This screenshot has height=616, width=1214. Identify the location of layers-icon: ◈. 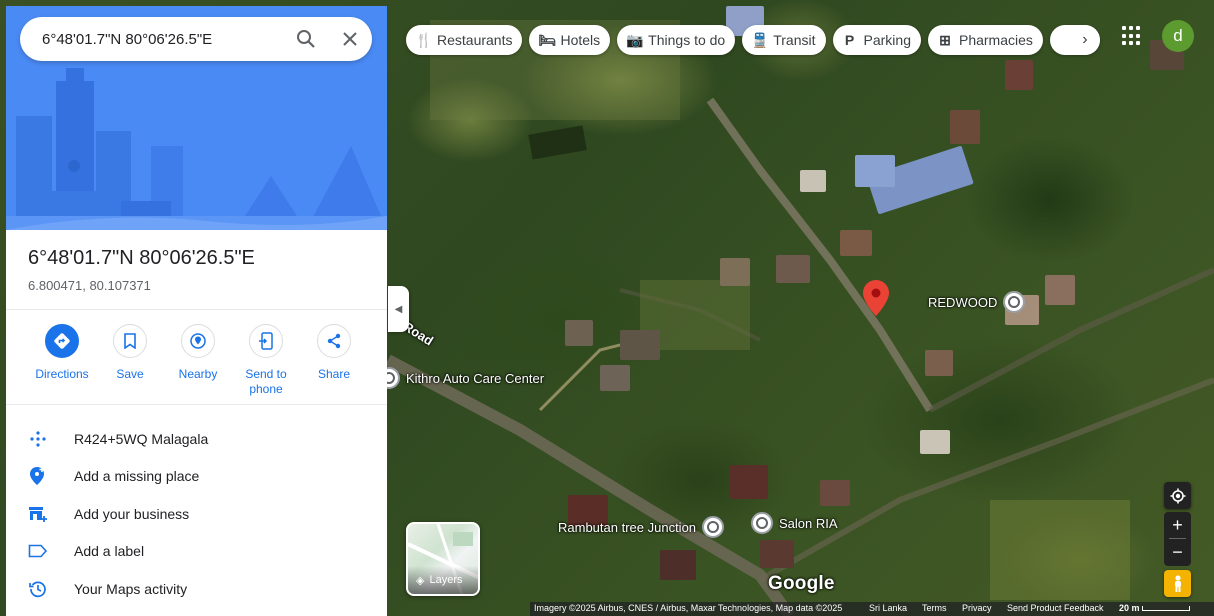
(420, 580).